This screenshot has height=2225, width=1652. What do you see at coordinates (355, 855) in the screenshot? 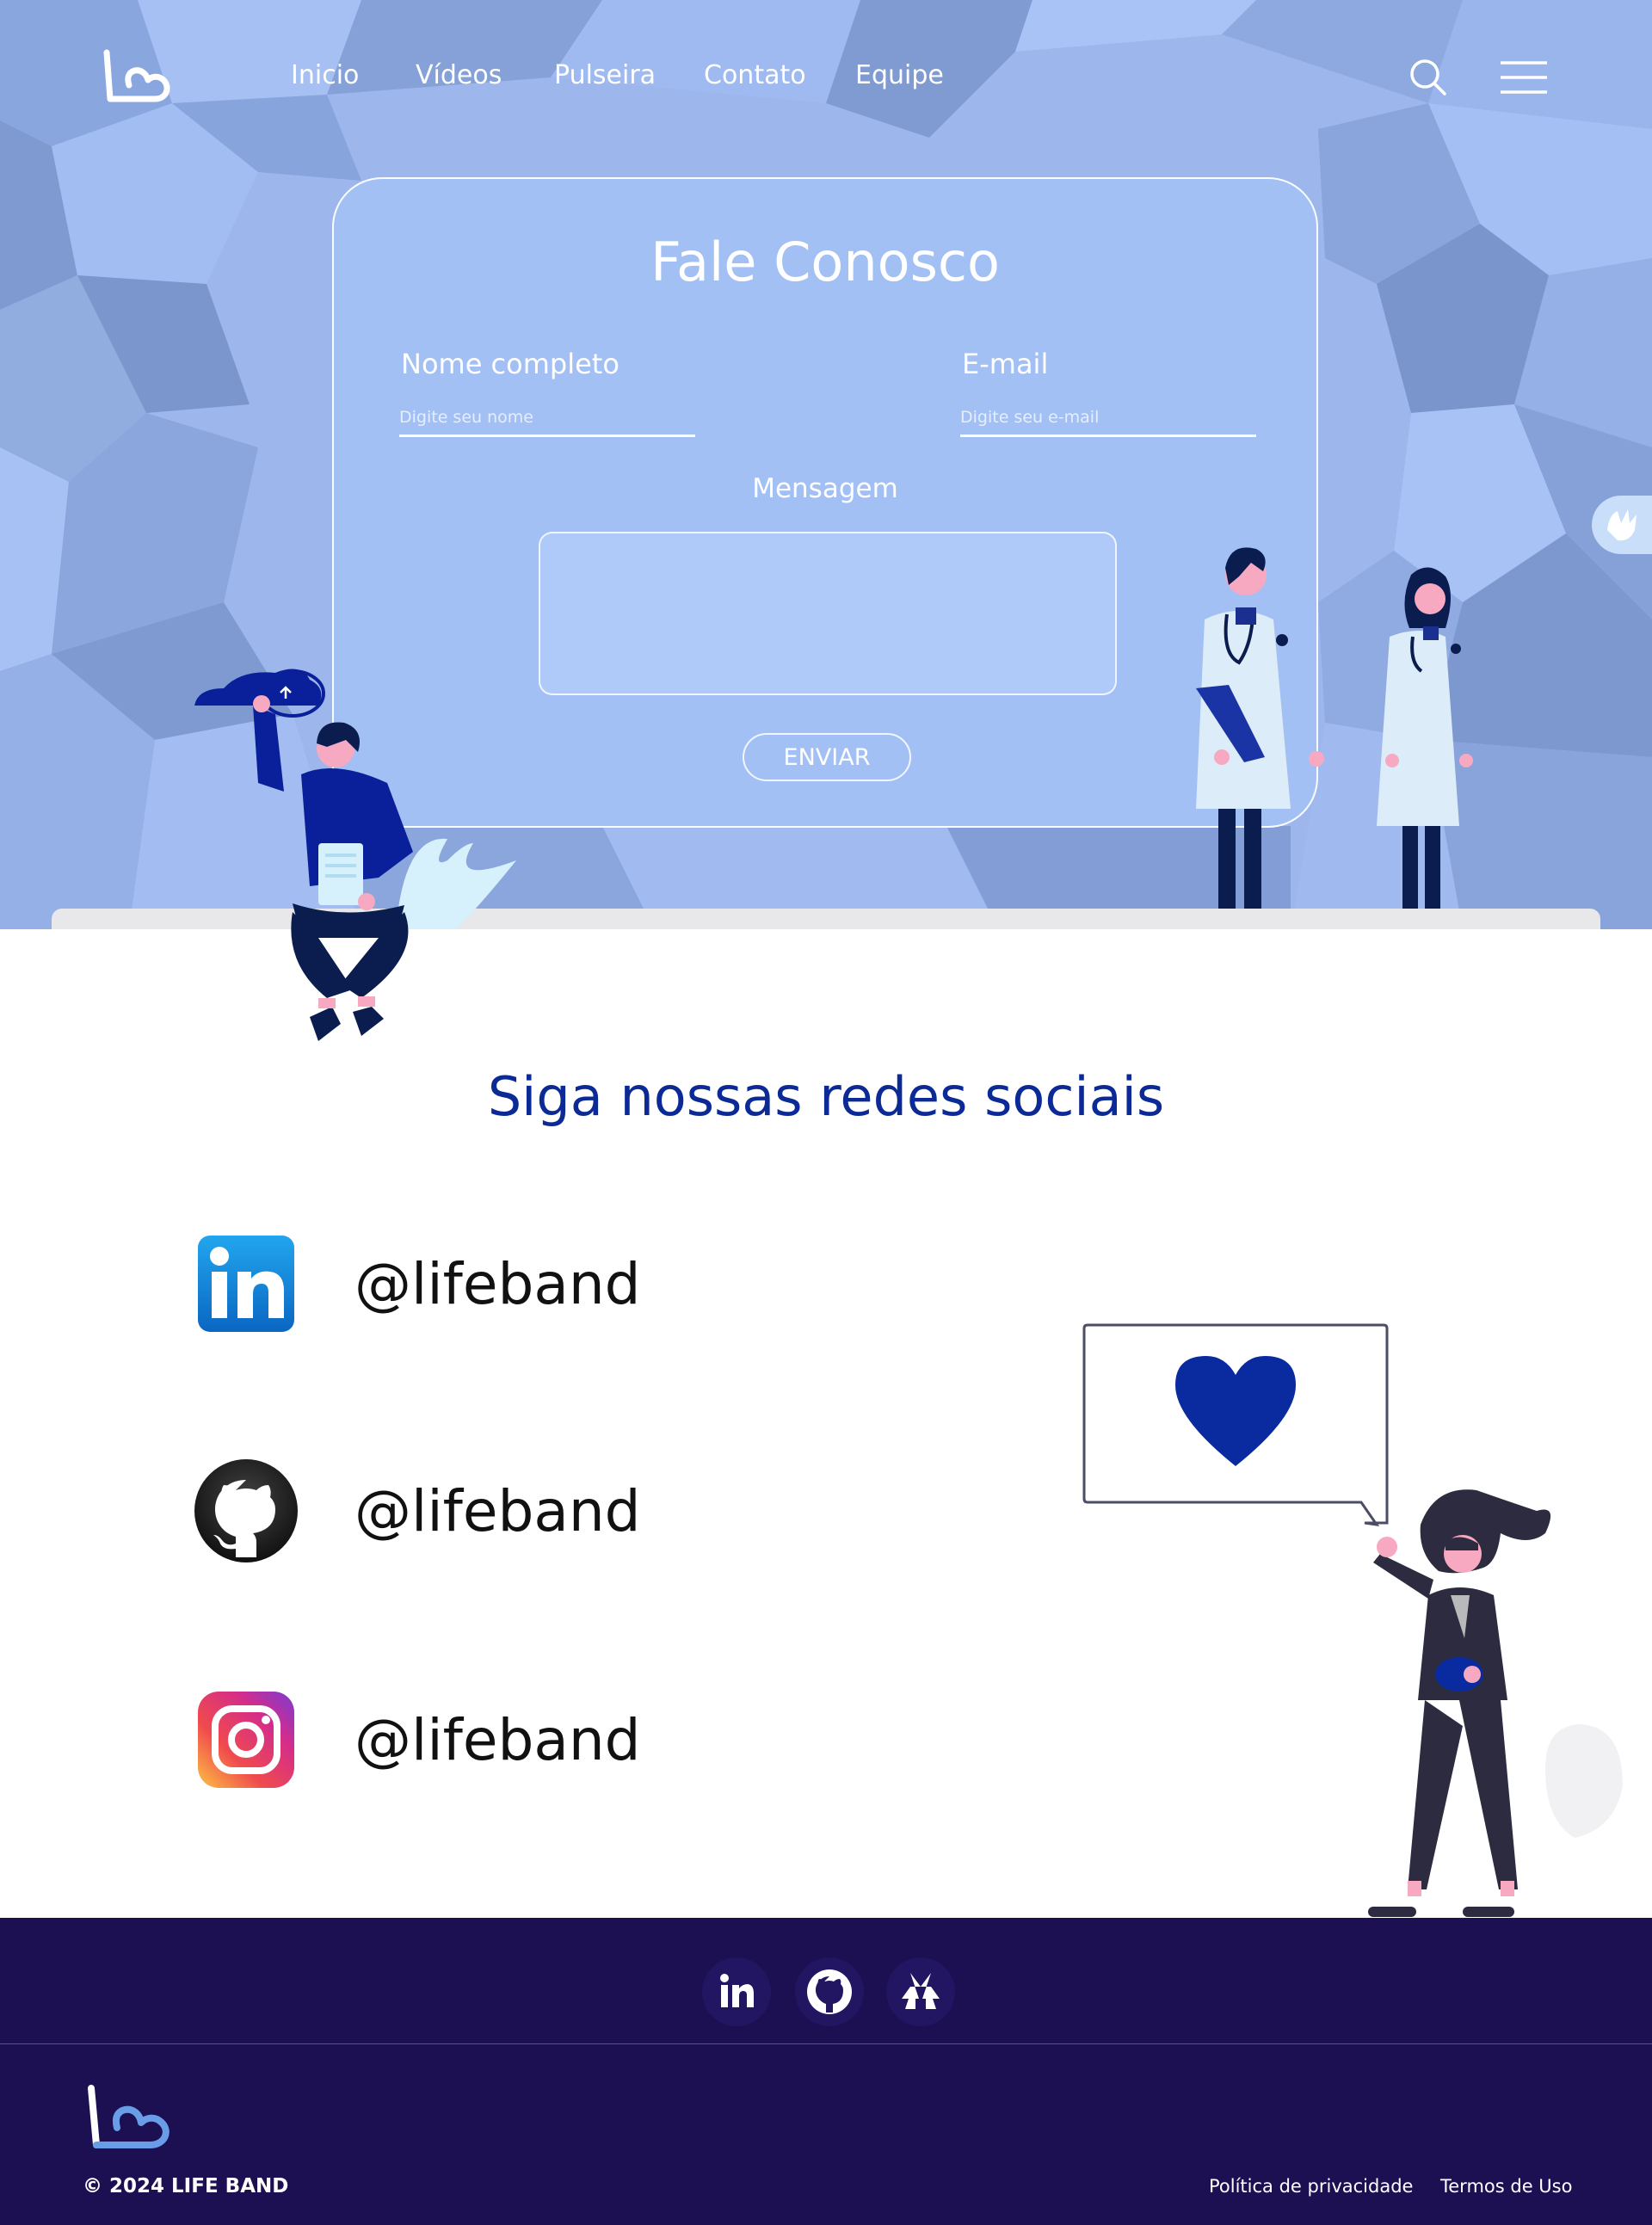
I see `person-with-cloud-illustration` at bounding box center [355, 855].